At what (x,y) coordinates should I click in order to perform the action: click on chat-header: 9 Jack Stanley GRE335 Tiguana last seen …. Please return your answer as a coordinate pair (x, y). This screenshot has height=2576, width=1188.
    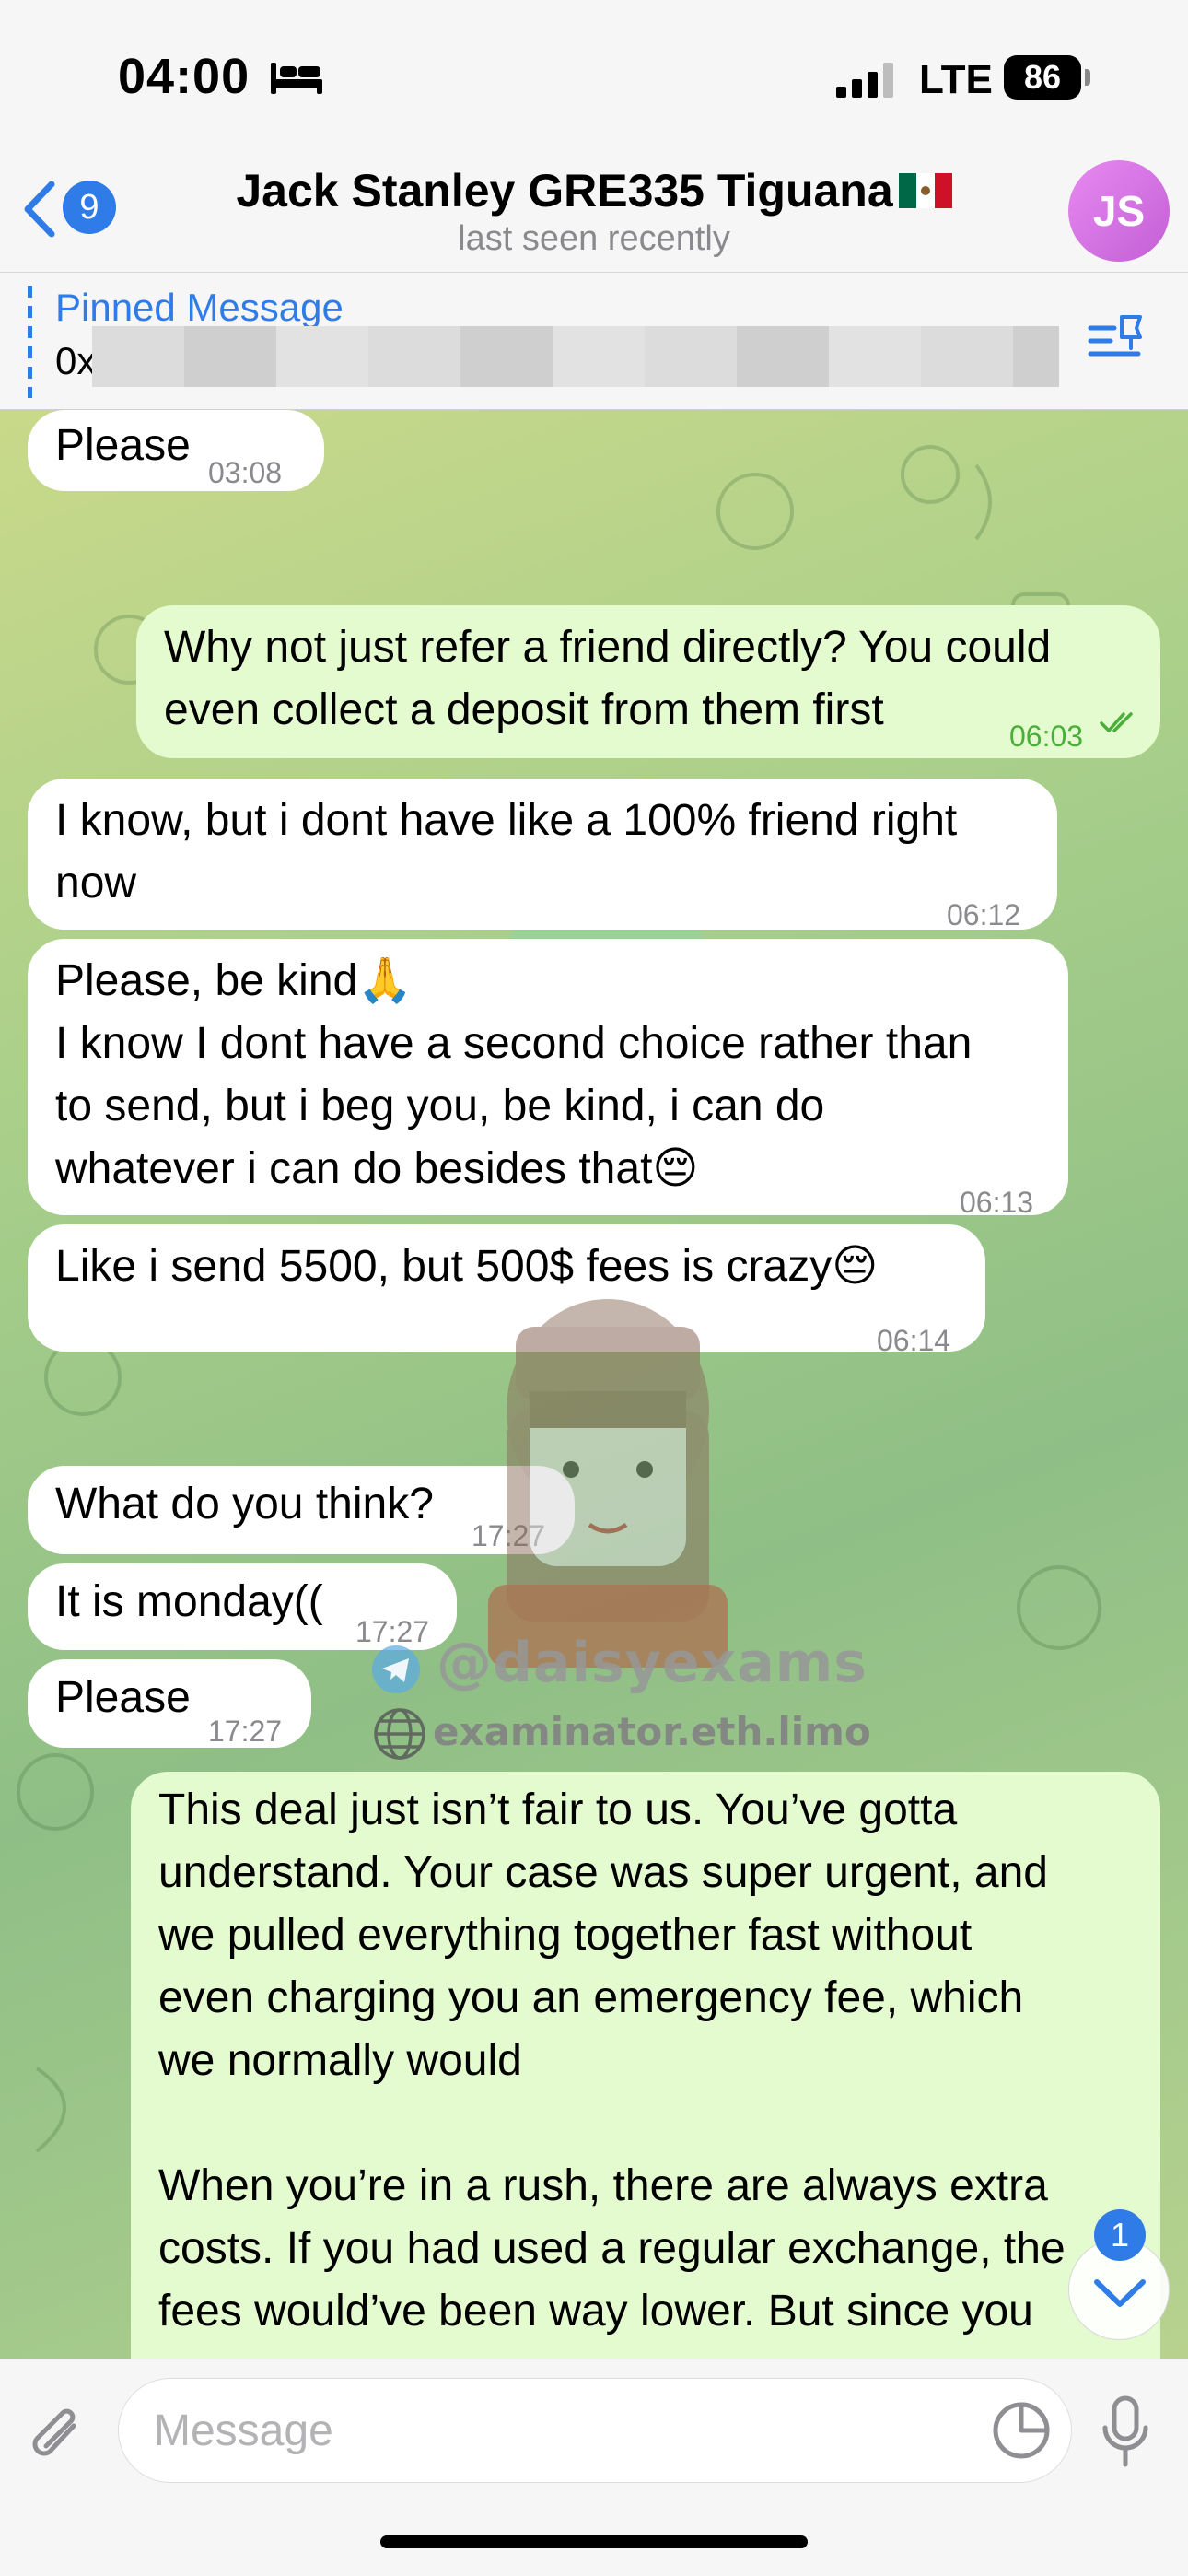
    Looking at the image, I should click on (594, 214).